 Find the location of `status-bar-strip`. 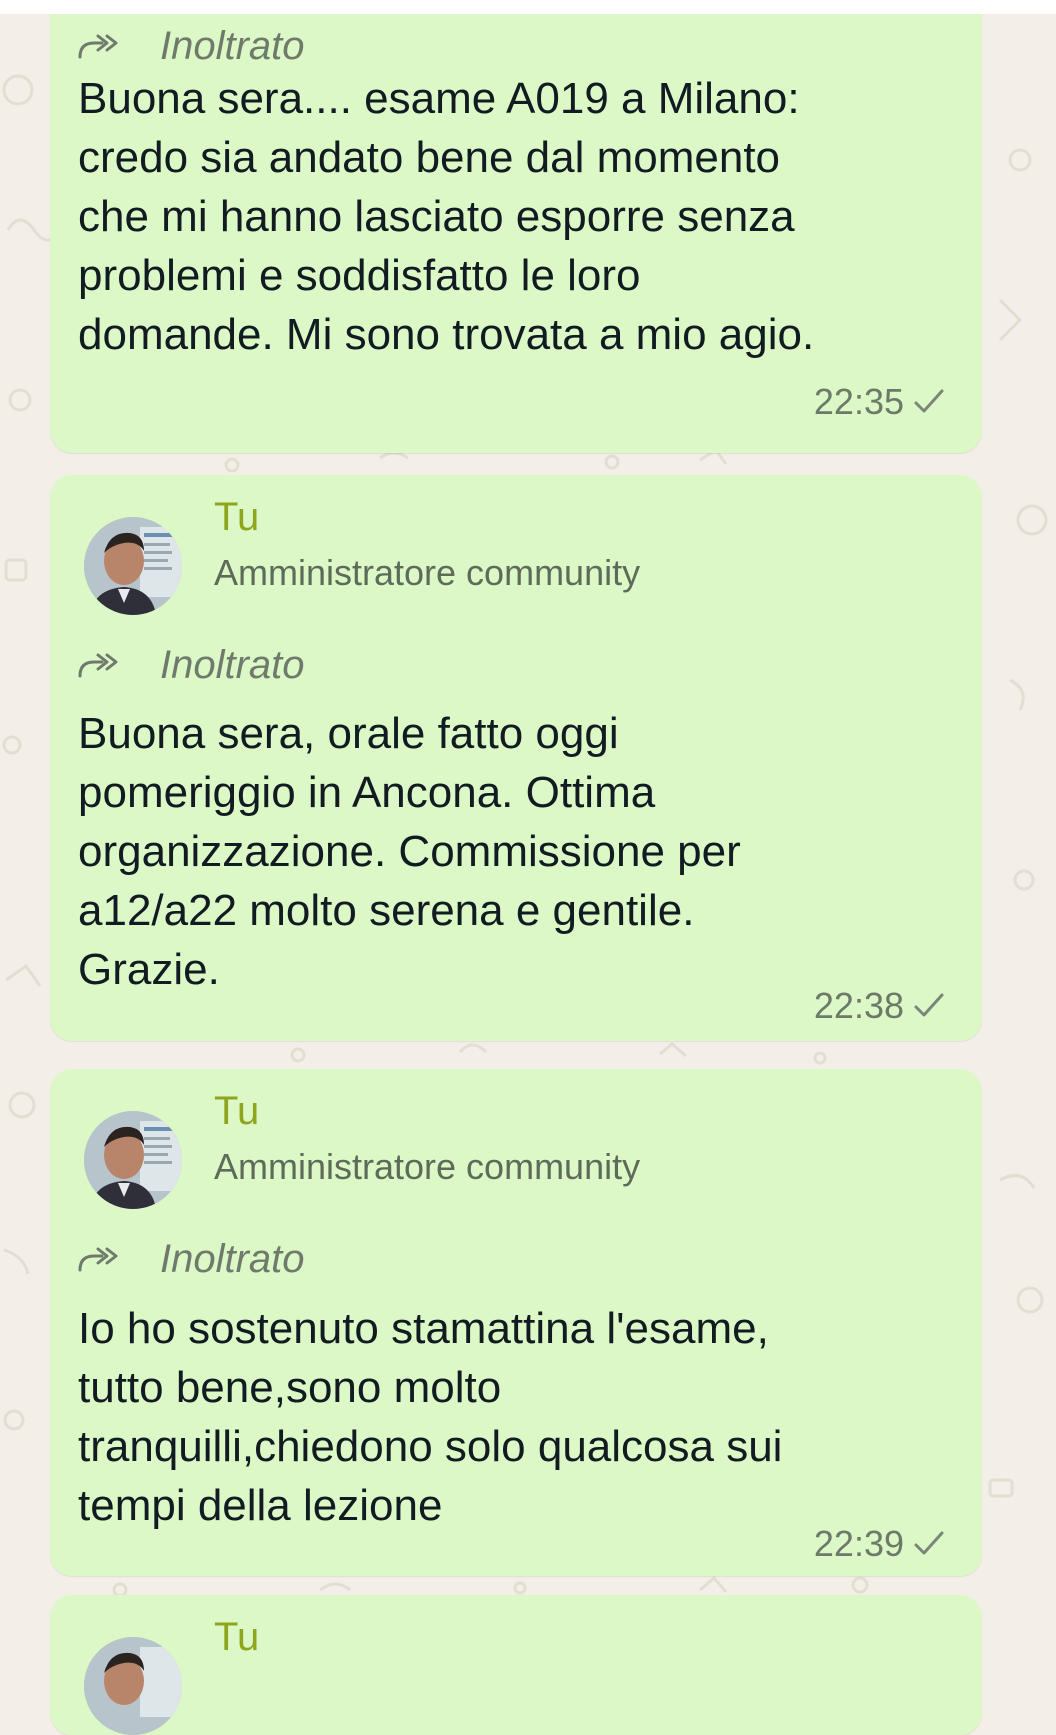

status-bar-strip is located at coordinates (528, 7).